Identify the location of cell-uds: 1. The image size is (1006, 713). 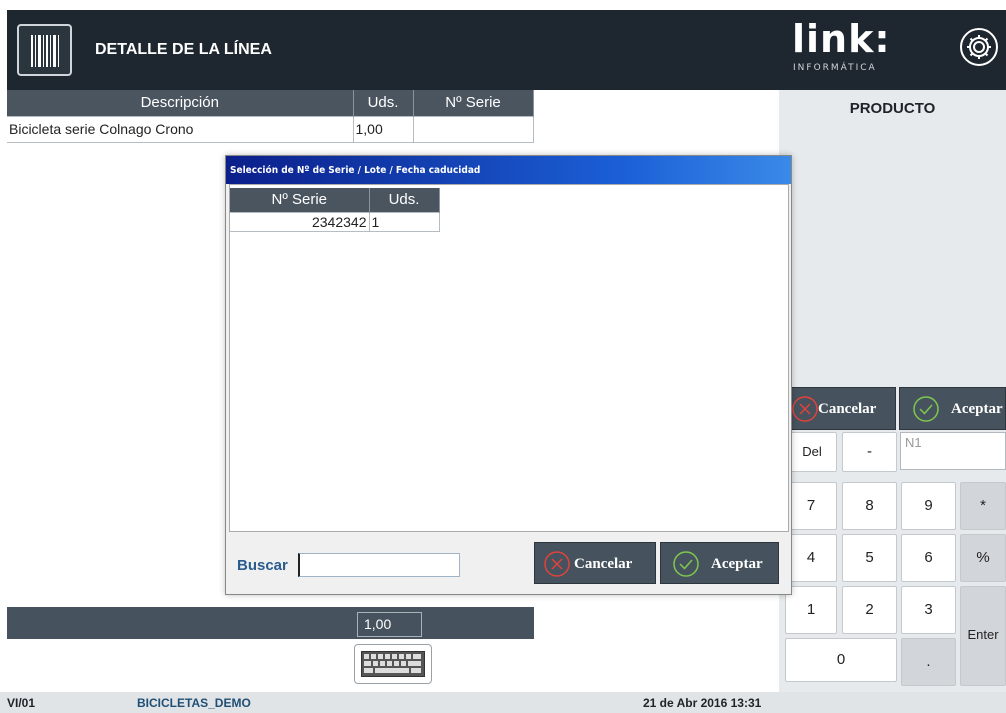
(404, 221).